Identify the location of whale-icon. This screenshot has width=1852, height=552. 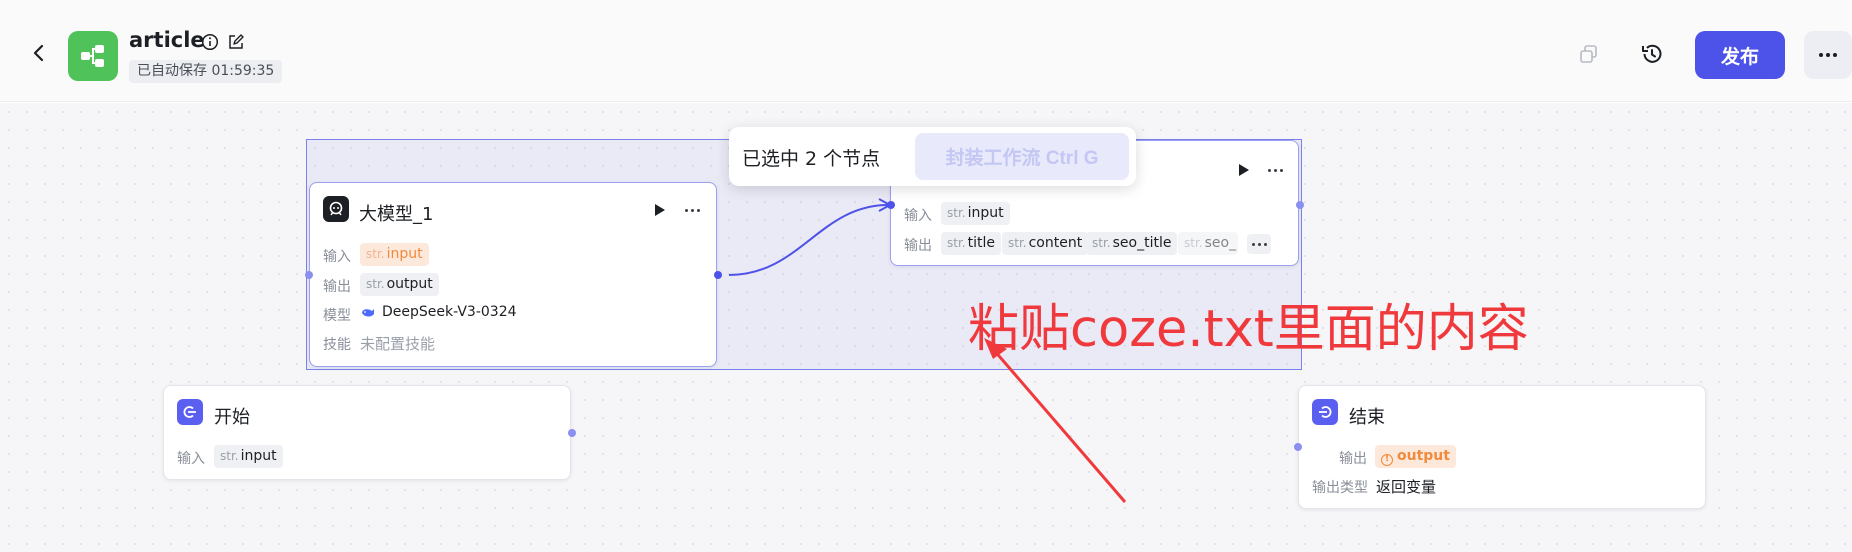
(368, 312).